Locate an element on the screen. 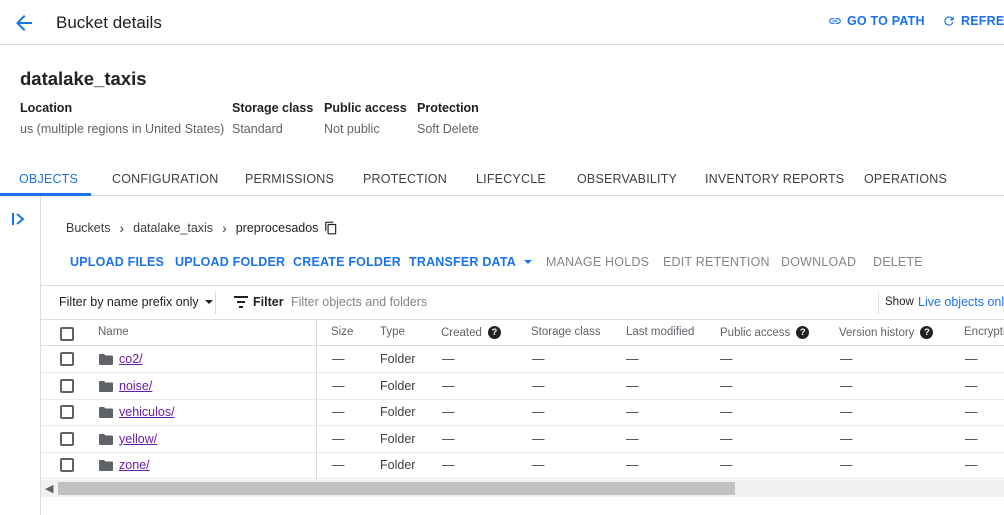  scrollbar-thumb is located at coordinates (396, 488).